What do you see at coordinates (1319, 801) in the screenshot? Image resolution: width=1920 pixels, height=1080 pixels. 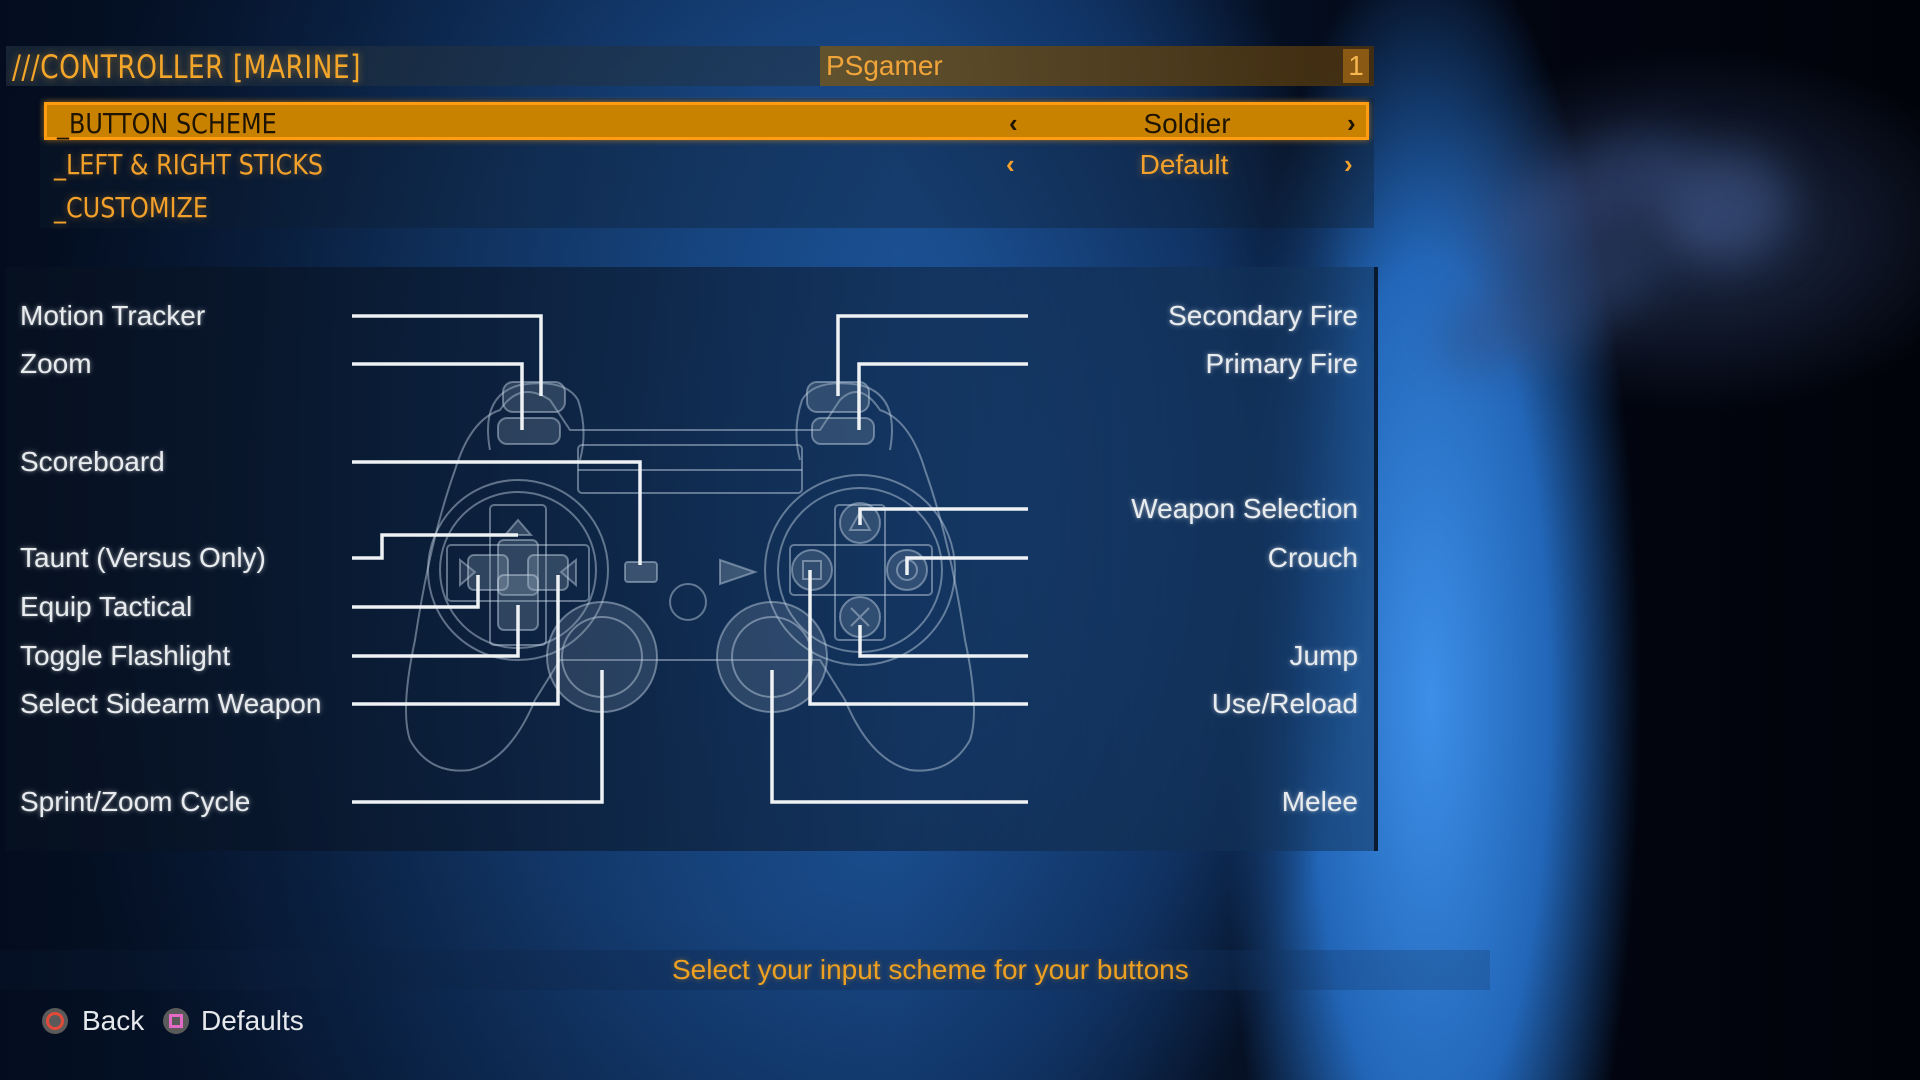 I see `mapping-label-melee: Melee` at bounding box center [1319, 801].